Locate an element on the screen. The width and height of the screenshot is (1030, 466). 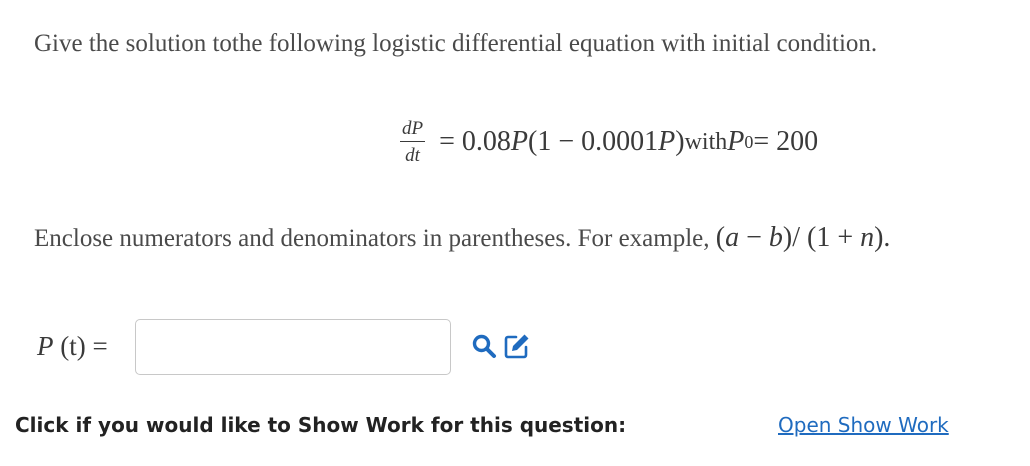
example-a: a is located at coordinates (732, 237).